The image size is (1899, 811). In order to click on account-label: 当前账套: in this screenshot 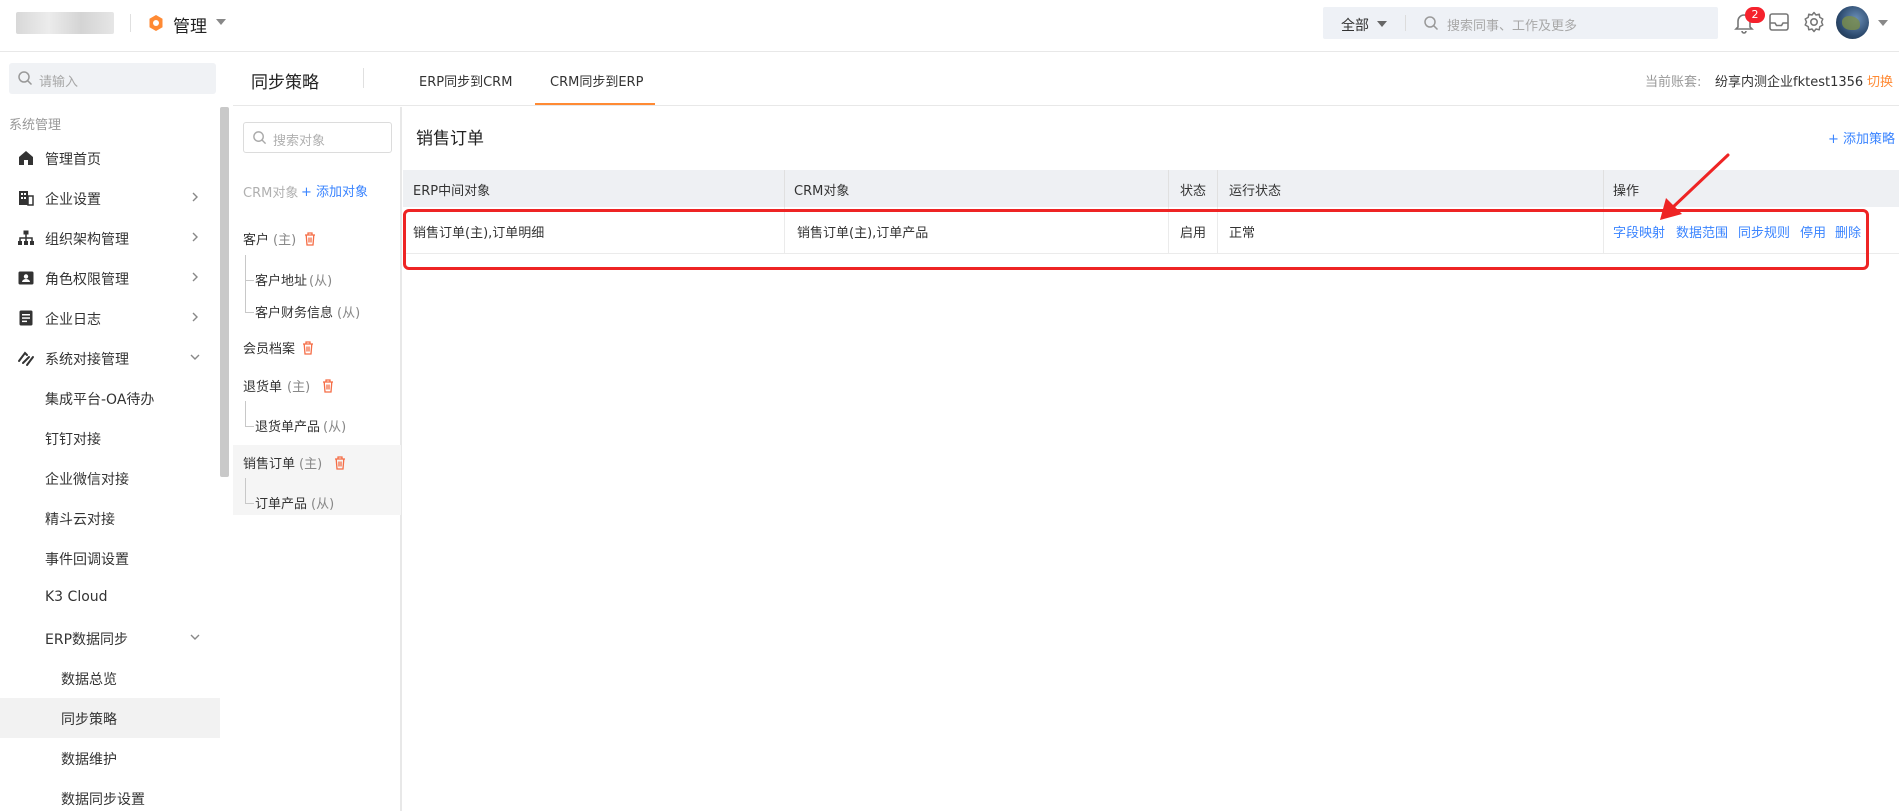, I will do `click(1673, 82)`.